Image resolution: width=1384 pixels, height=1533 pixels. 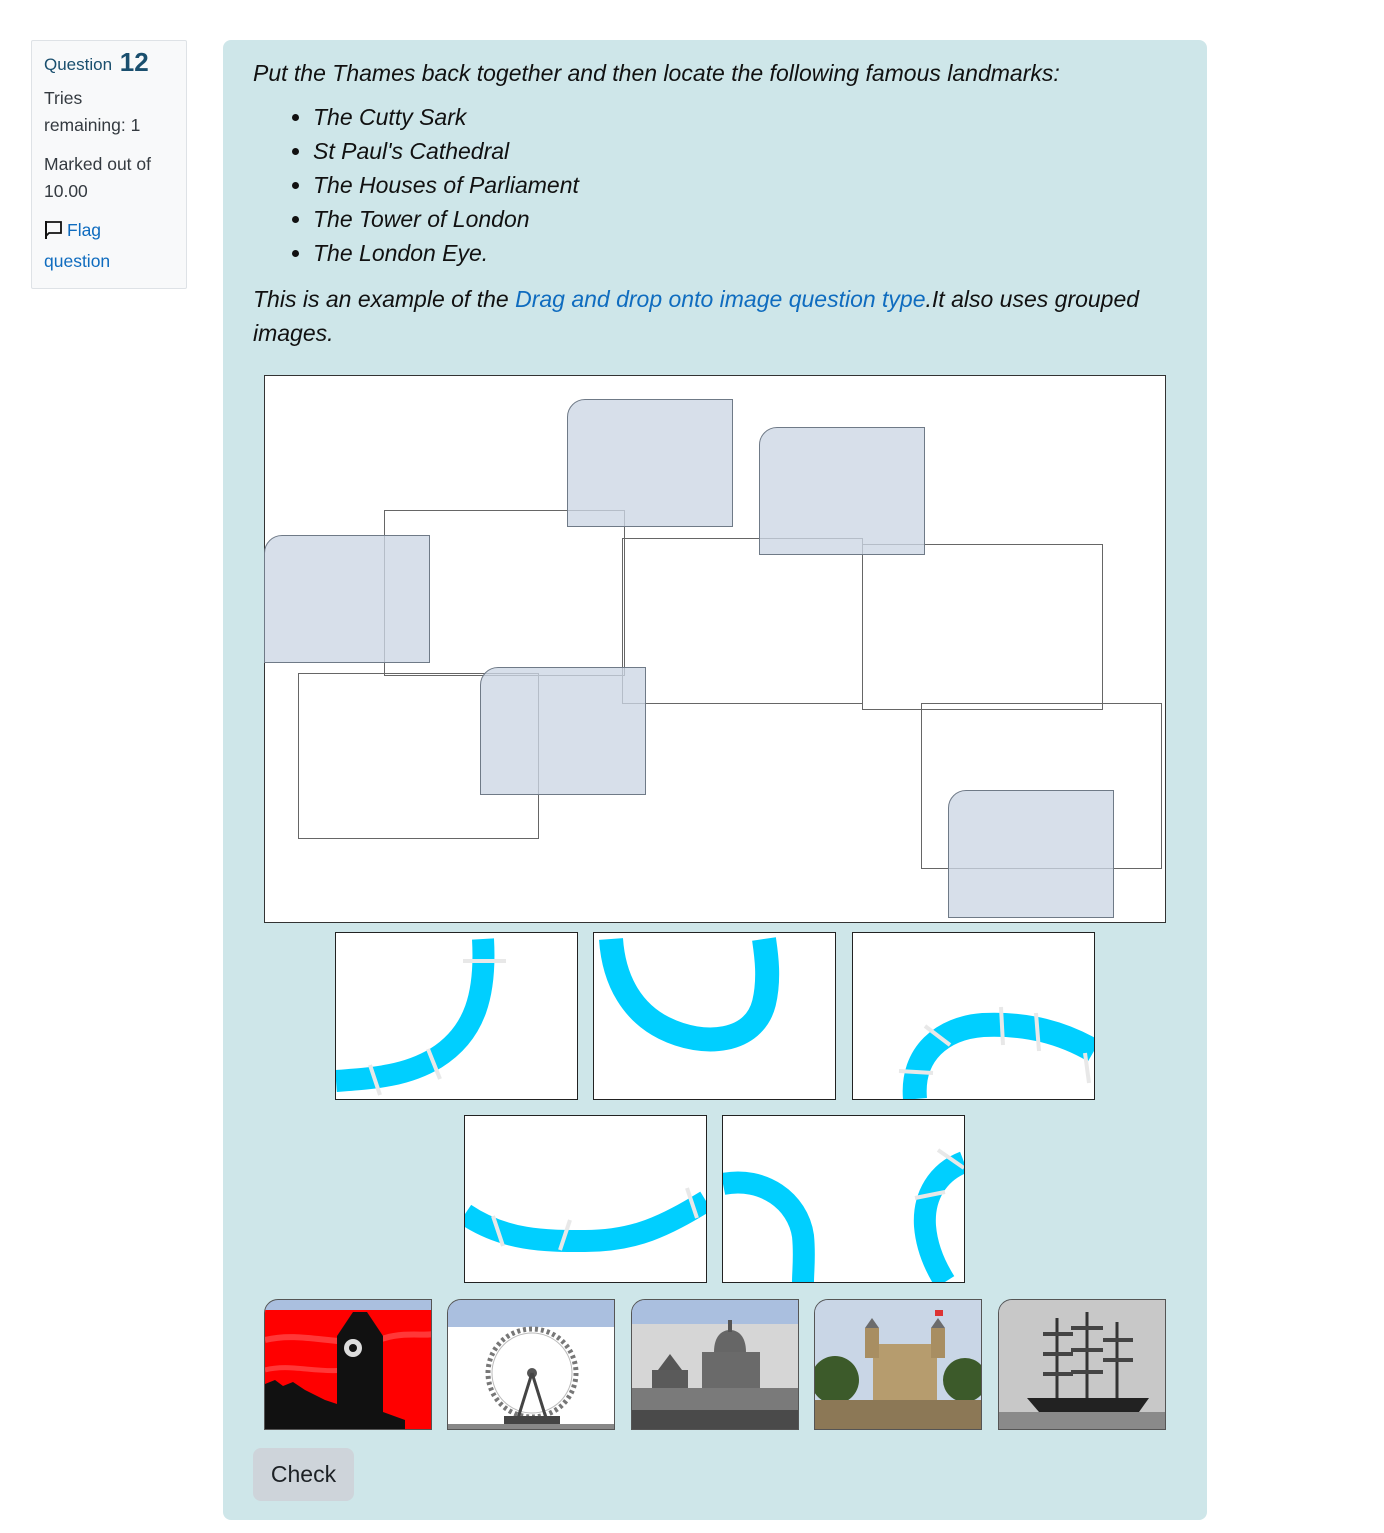 I want to click on london-eye-image, so click(x=531, y=1364).